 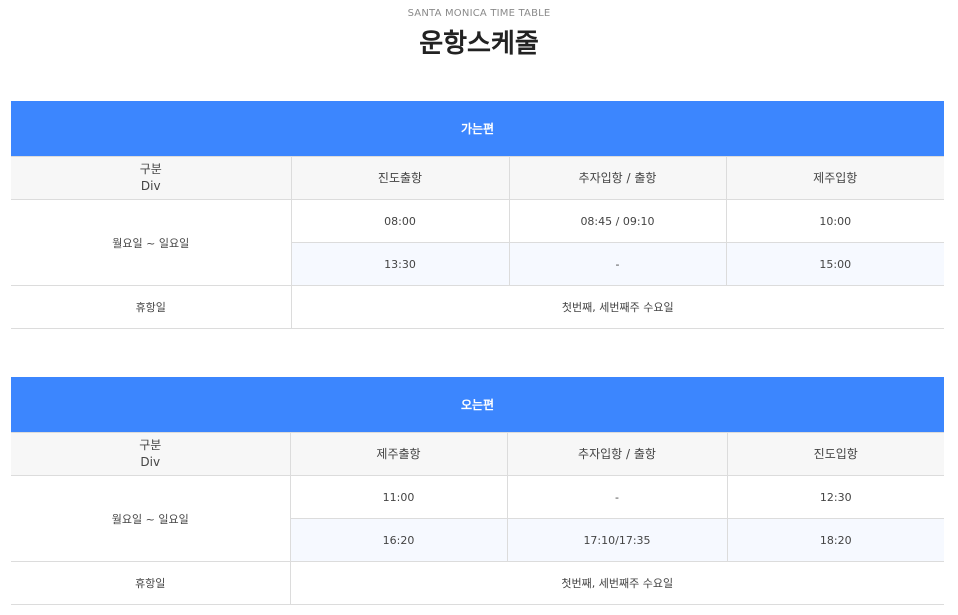 What do you see at coordinates (834, 221) in the screenshot?
I see `time-cell: 10:00` at bounding box center [834, 221].